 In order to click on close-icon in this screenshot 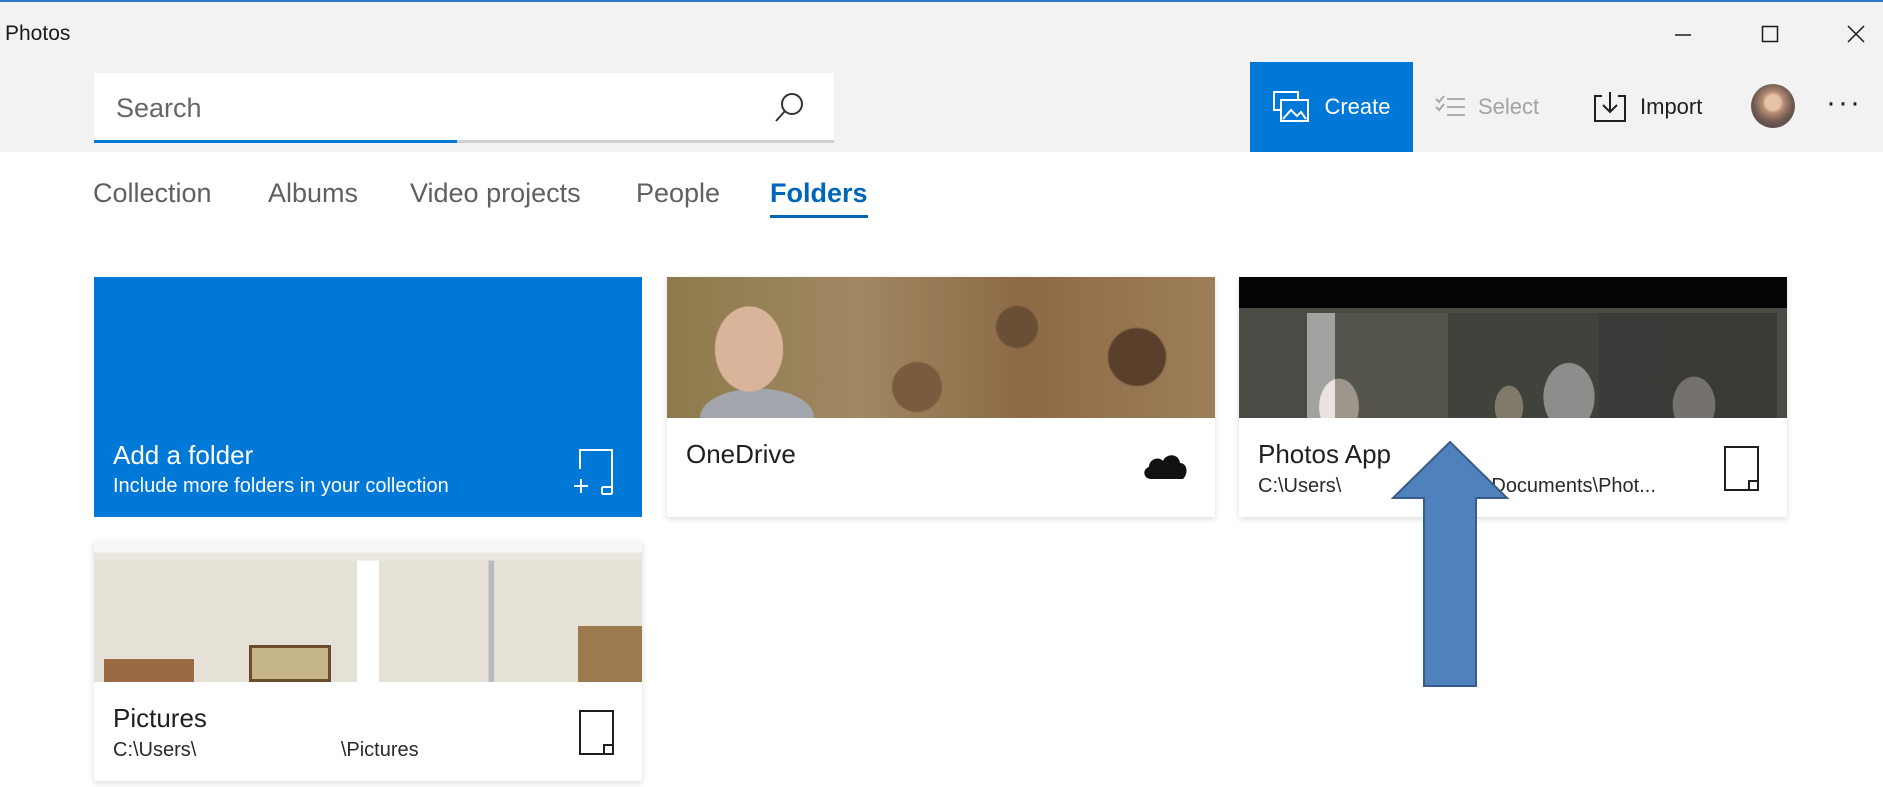, I will do `click(1856, 34)`.